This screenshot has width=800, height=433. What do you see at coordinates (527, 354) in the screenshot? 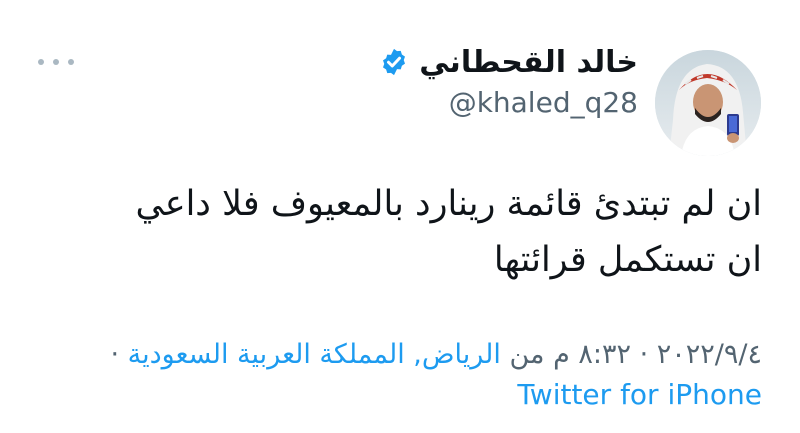
I see `from-label: من` at bounding box center [527, 354].